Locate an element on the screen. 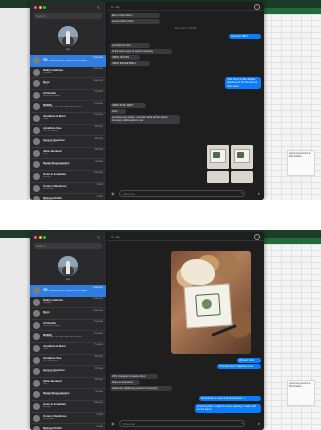 This screenshot has height=430, width=321. message-bubble: UBCF HOOPS is located at coordinates (125, 58).